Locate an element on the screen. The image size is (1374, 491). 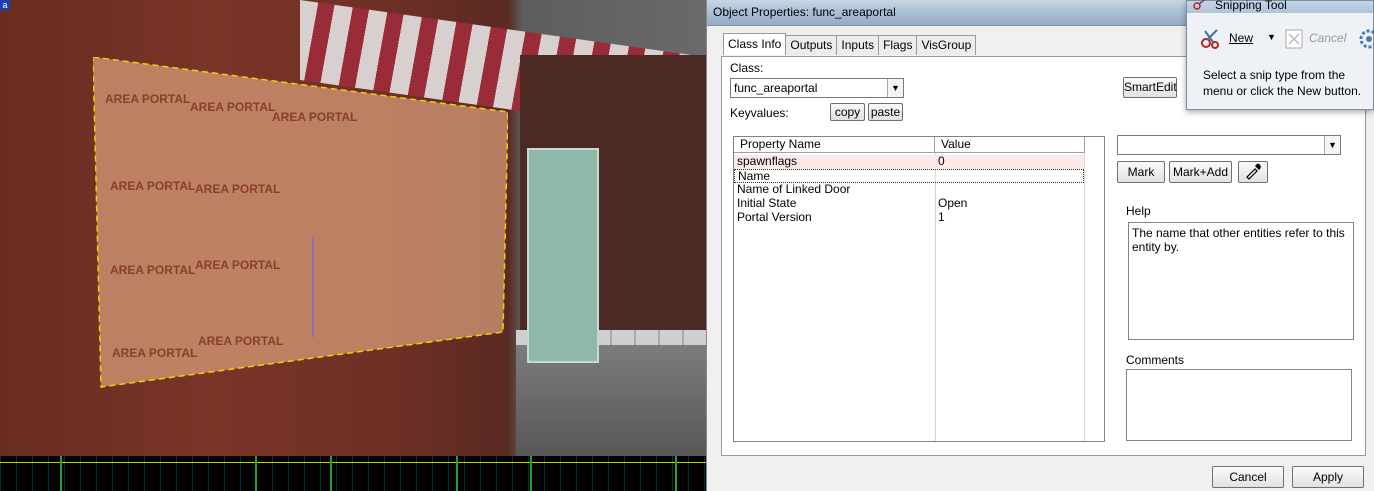
snipping-tool-titlebar: Snipping Tool is located at coordinates (1280, 6).